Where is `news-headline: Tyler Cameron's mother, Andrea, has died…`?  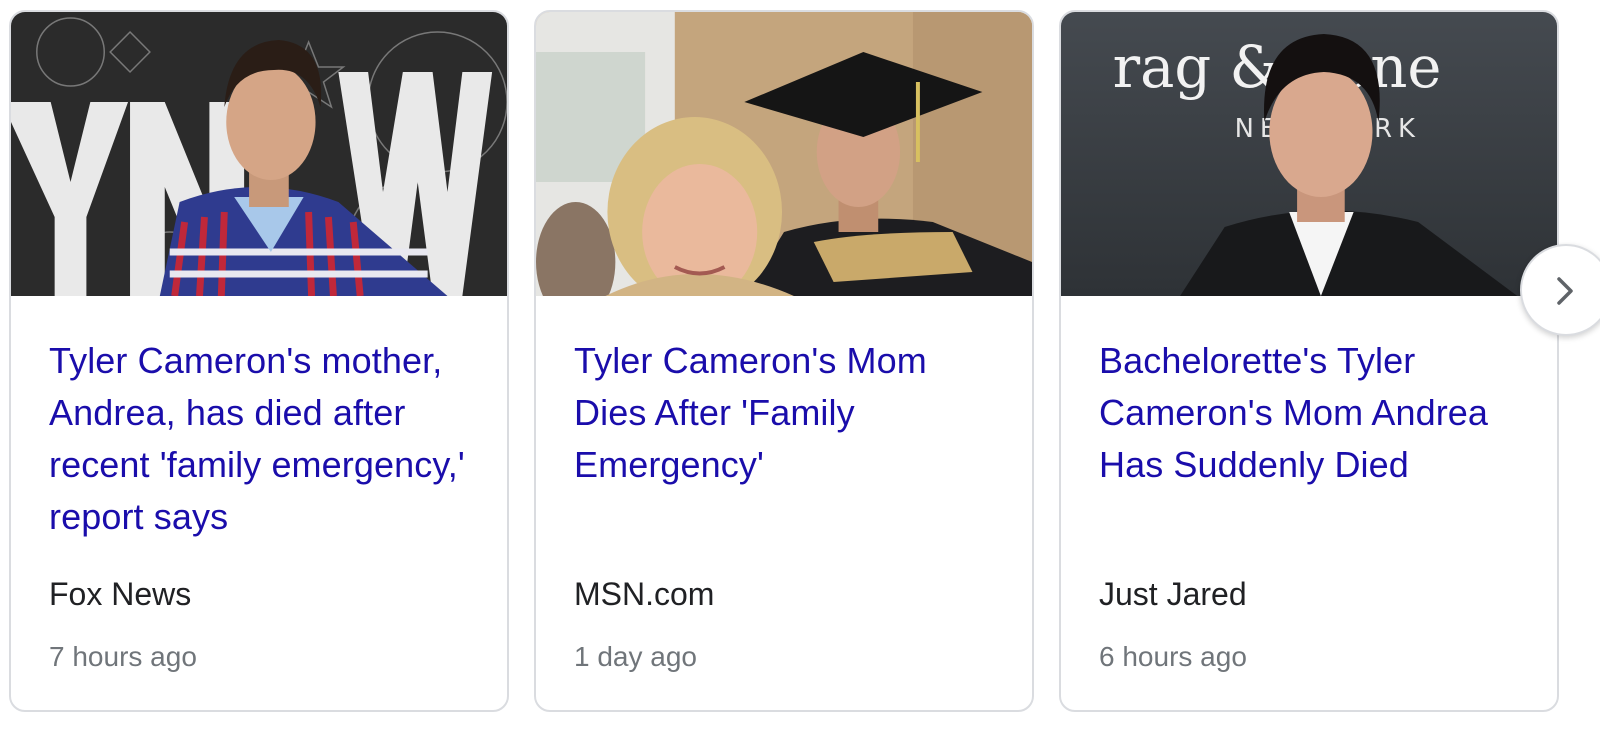
news-headline: Tyler Cameron's mother, Andrea, has died… is located at coordinates (264, 439).